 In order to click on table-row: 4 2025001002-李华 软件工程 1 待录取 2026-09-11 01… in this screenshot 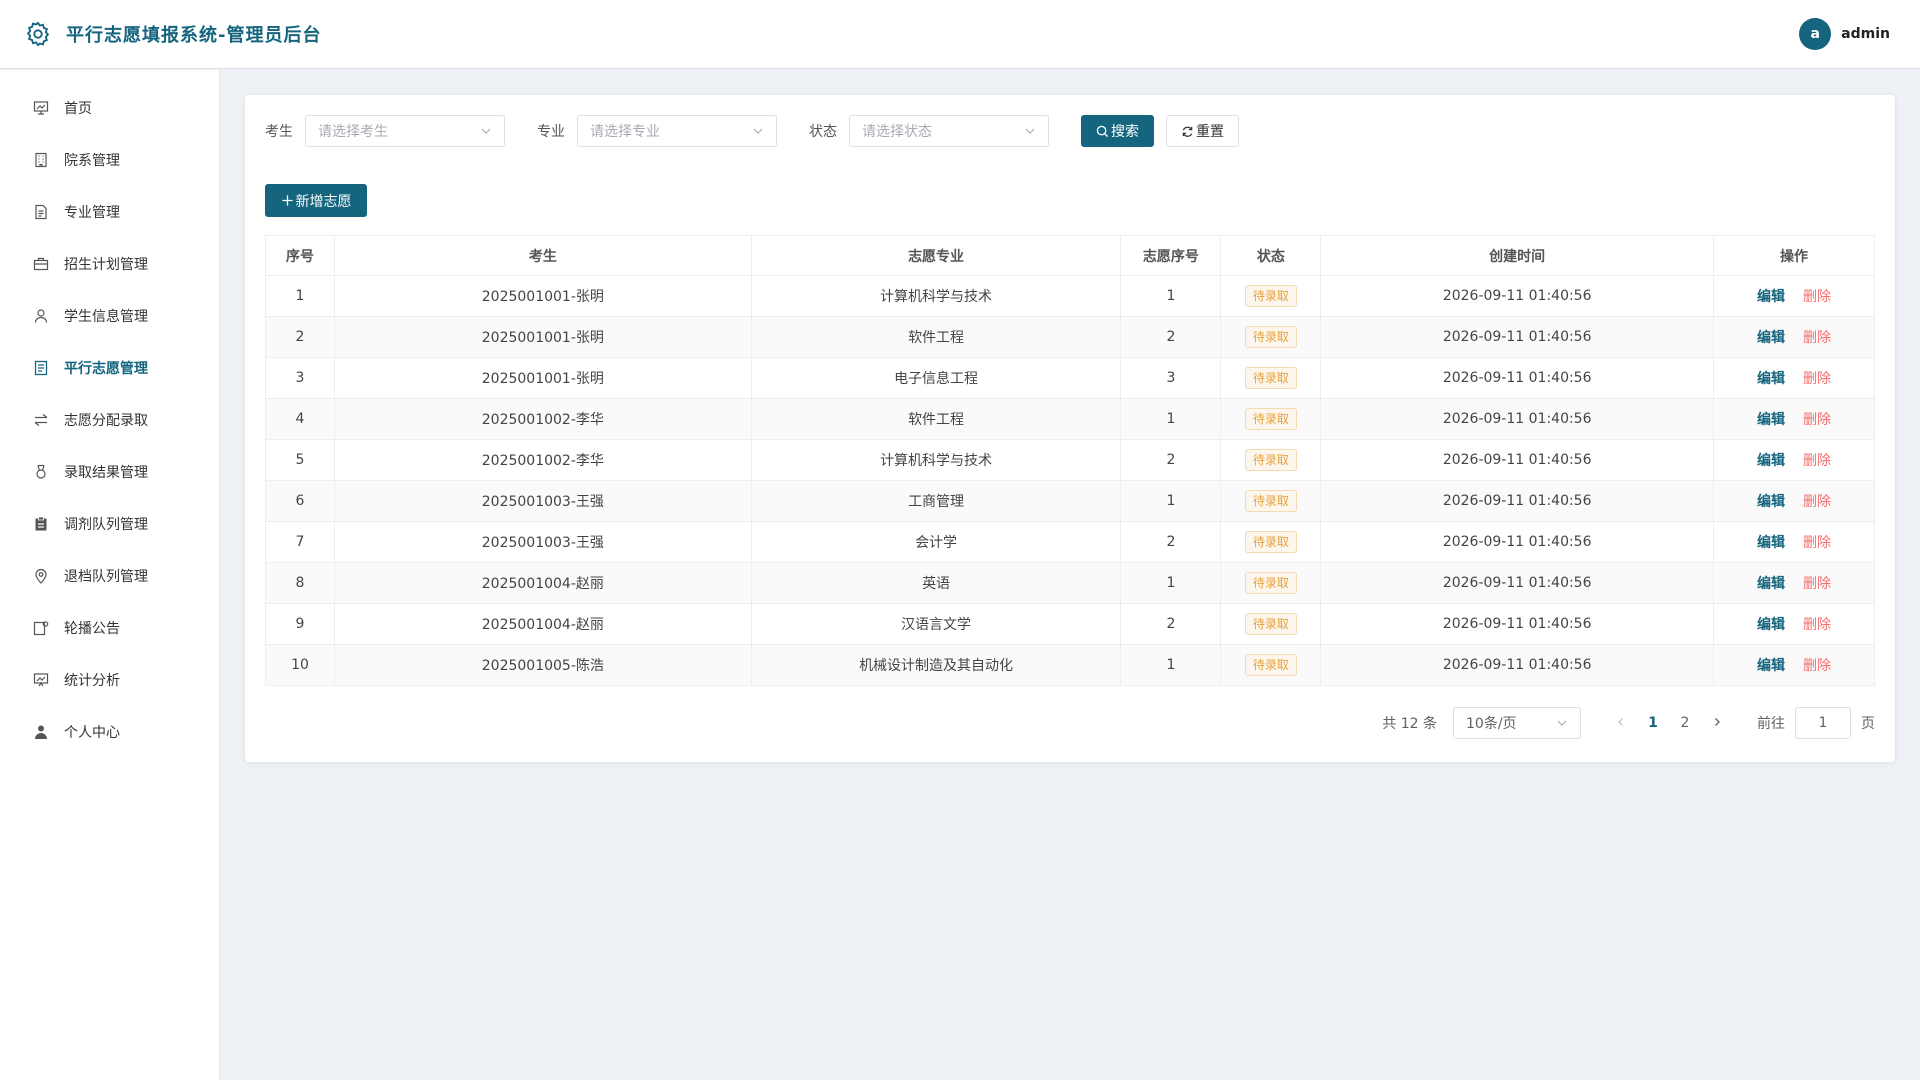, I will do `click(1070, 419)`.